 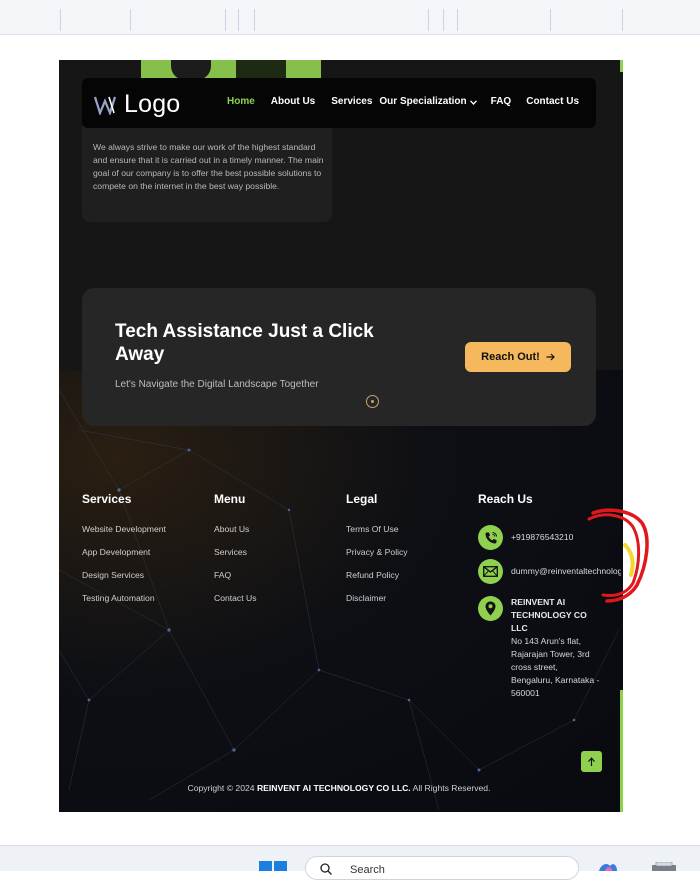 What do you see at coordinates (372, 401) in the screenshot?
I see `cursor-dot-icon` at bounding box center [372, 401].